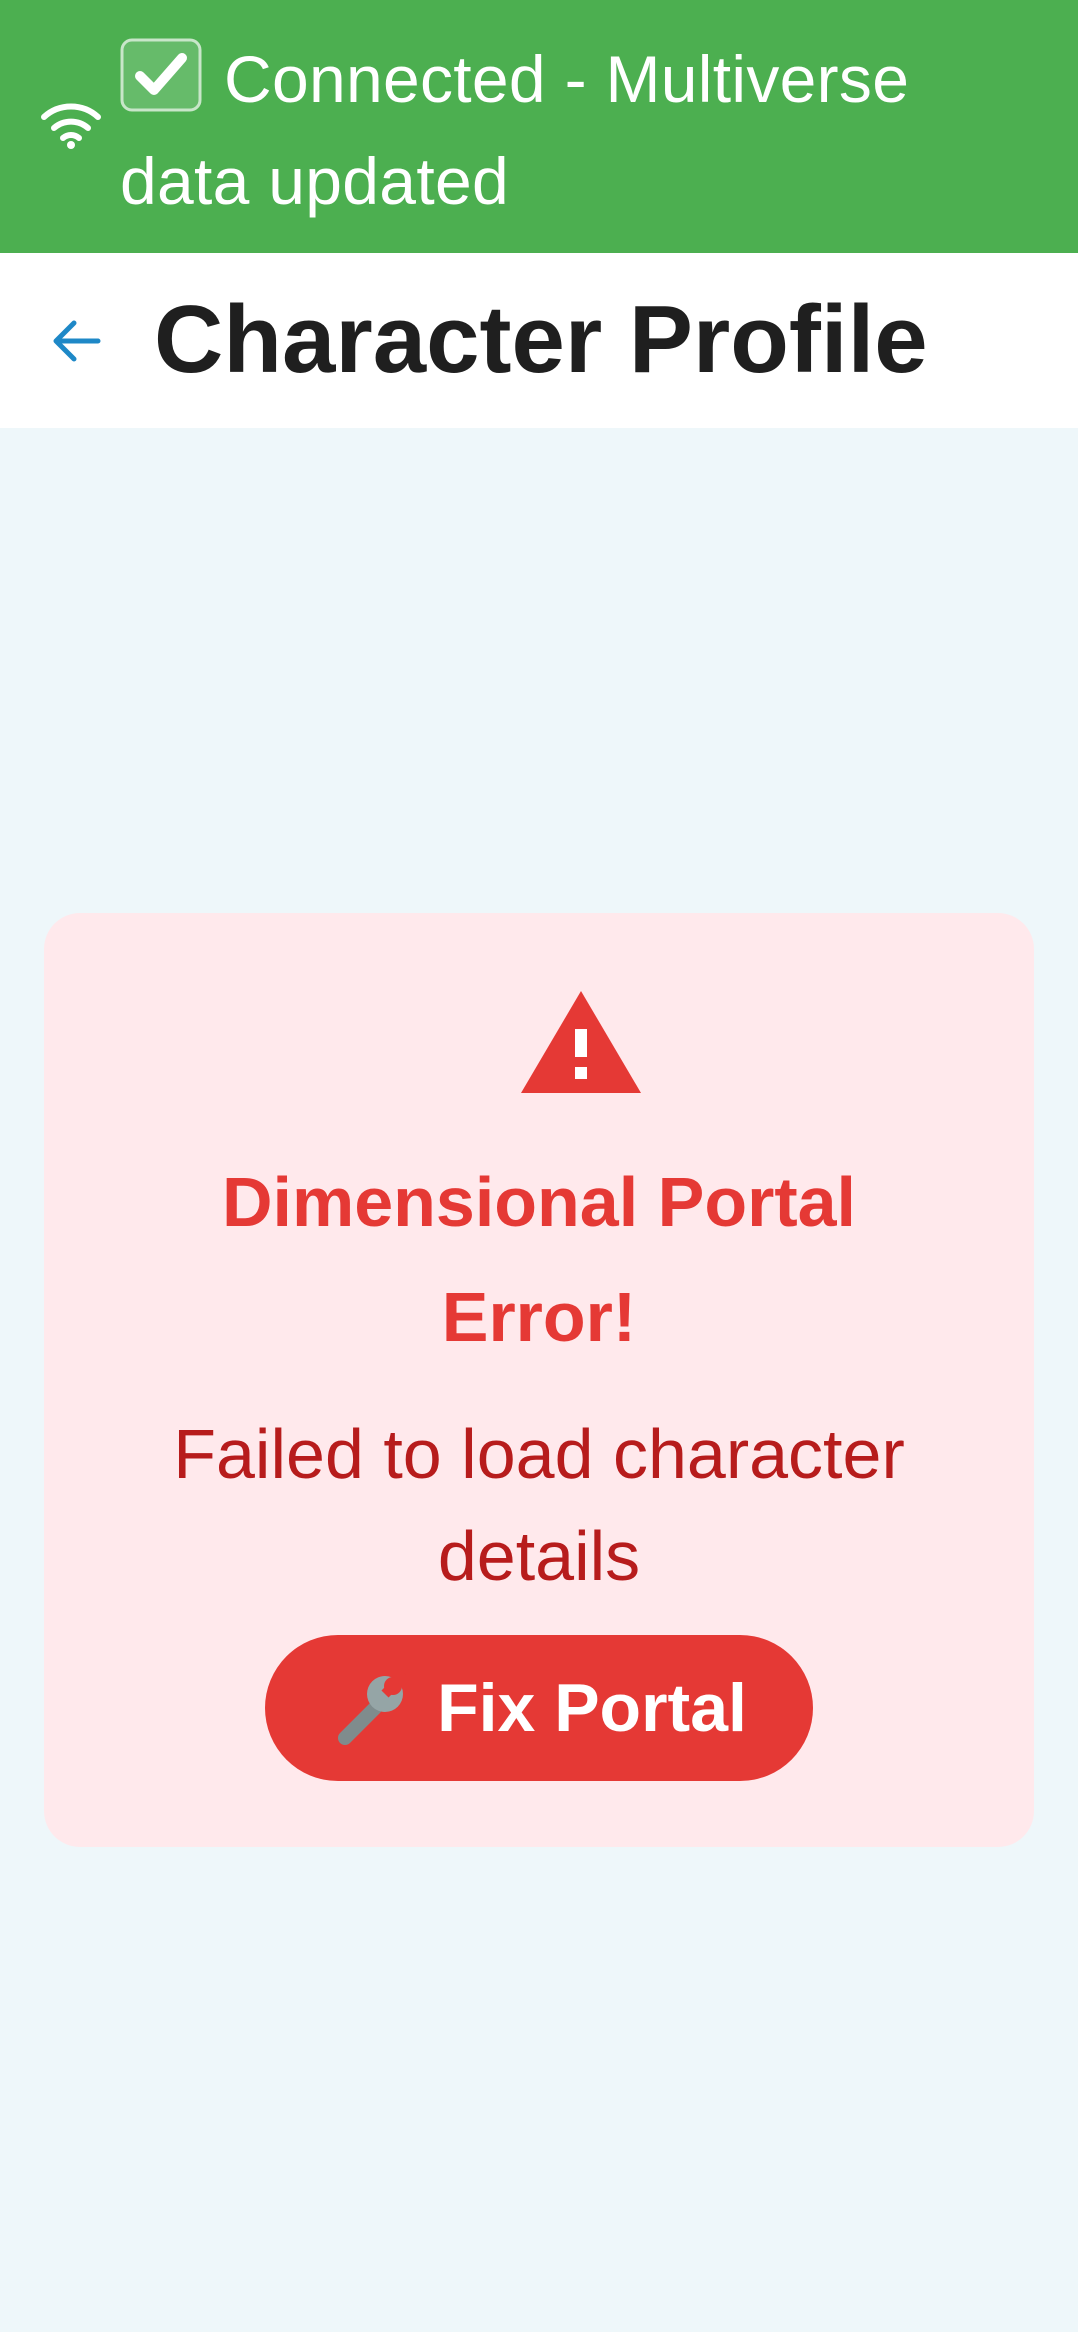 The image size is (1078, 2332). I want to click on connection-status-label: Connected - Multiverse data updated, so click(515, 130).